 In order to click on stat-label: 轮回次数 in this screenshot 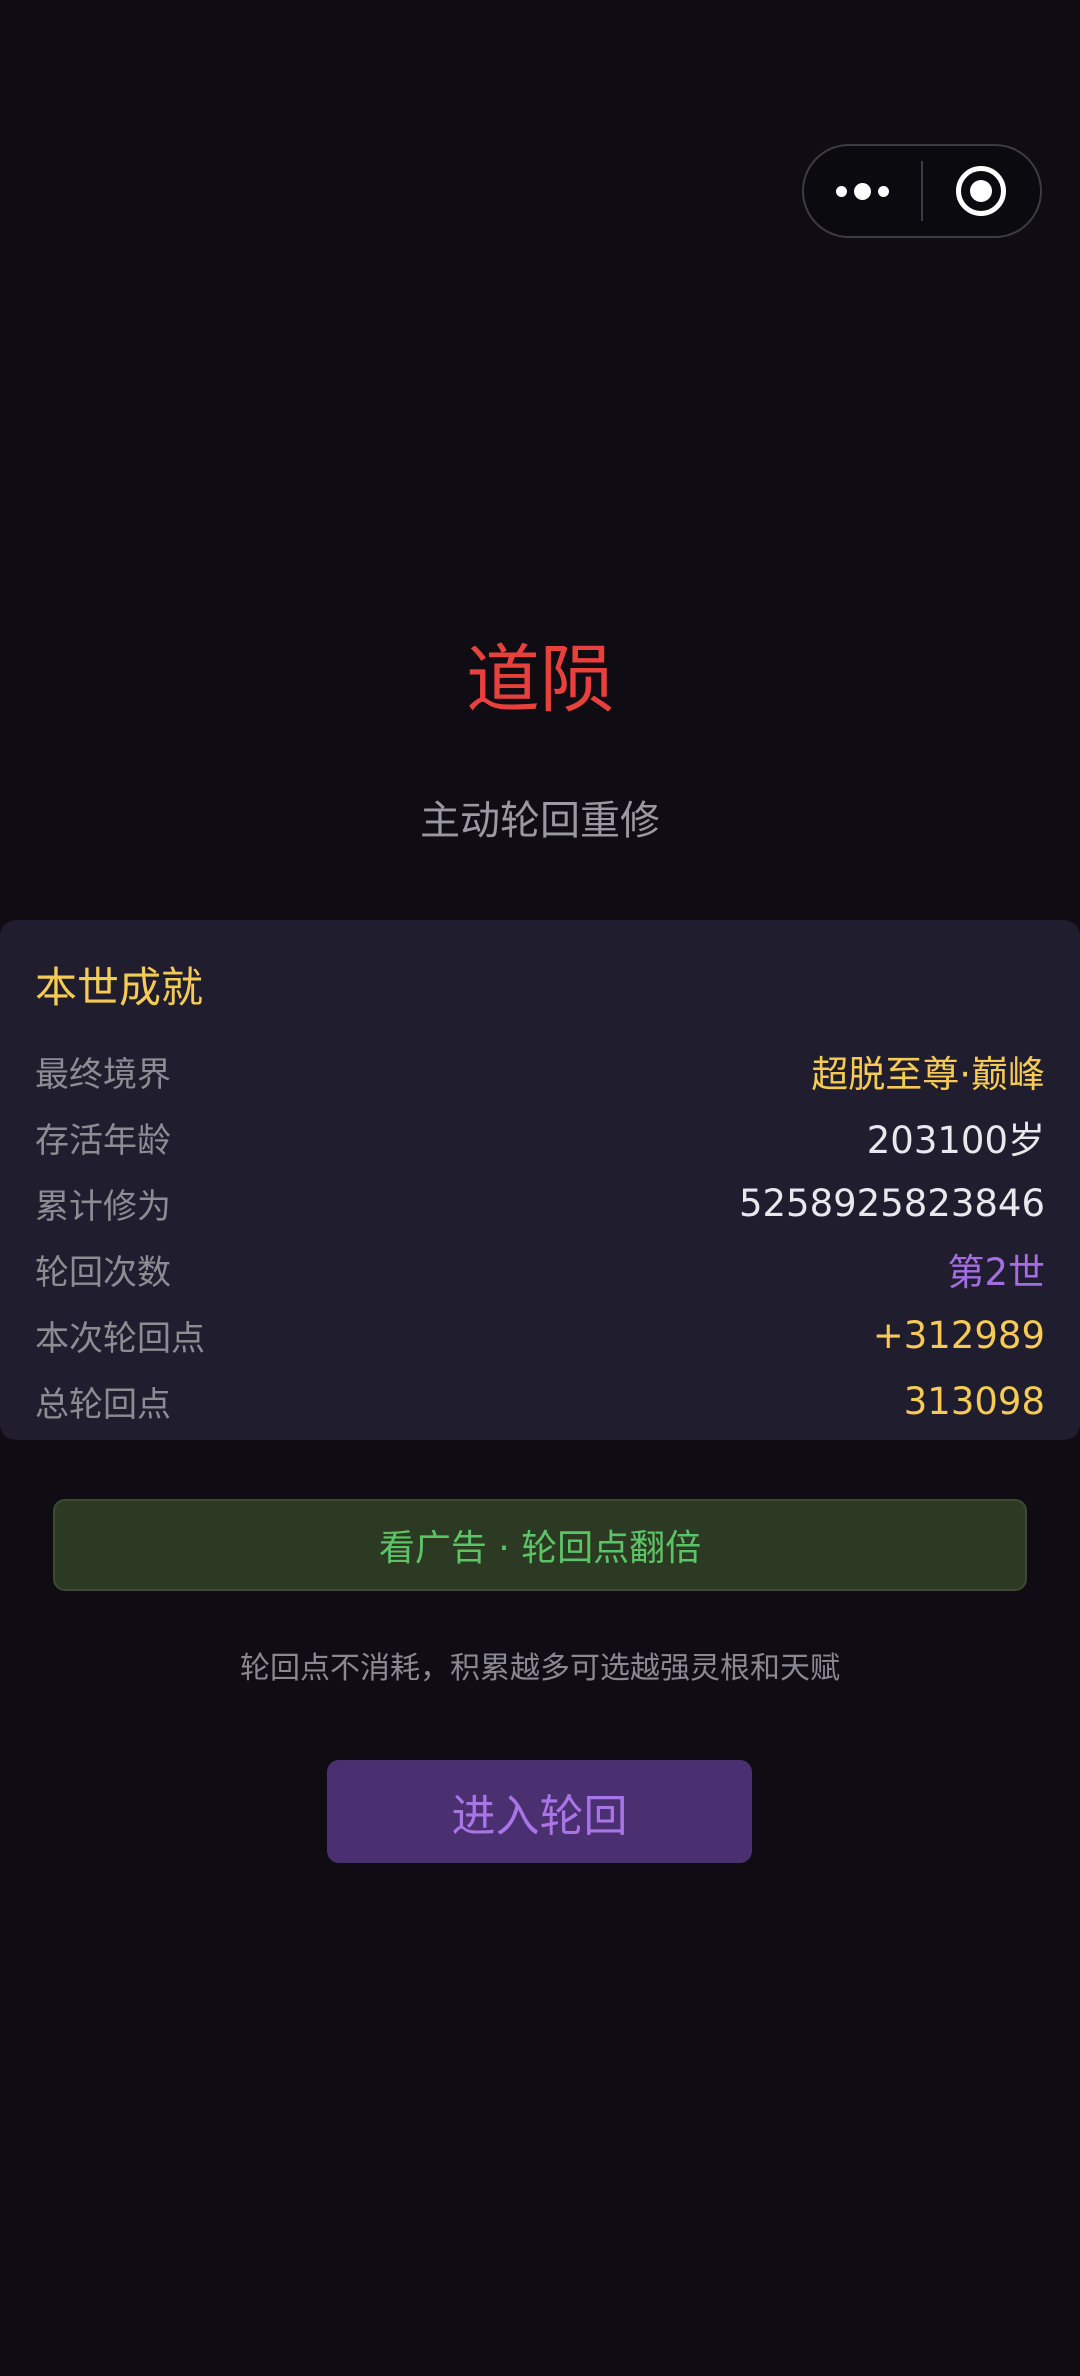, I will do `click(103, 1272)`.